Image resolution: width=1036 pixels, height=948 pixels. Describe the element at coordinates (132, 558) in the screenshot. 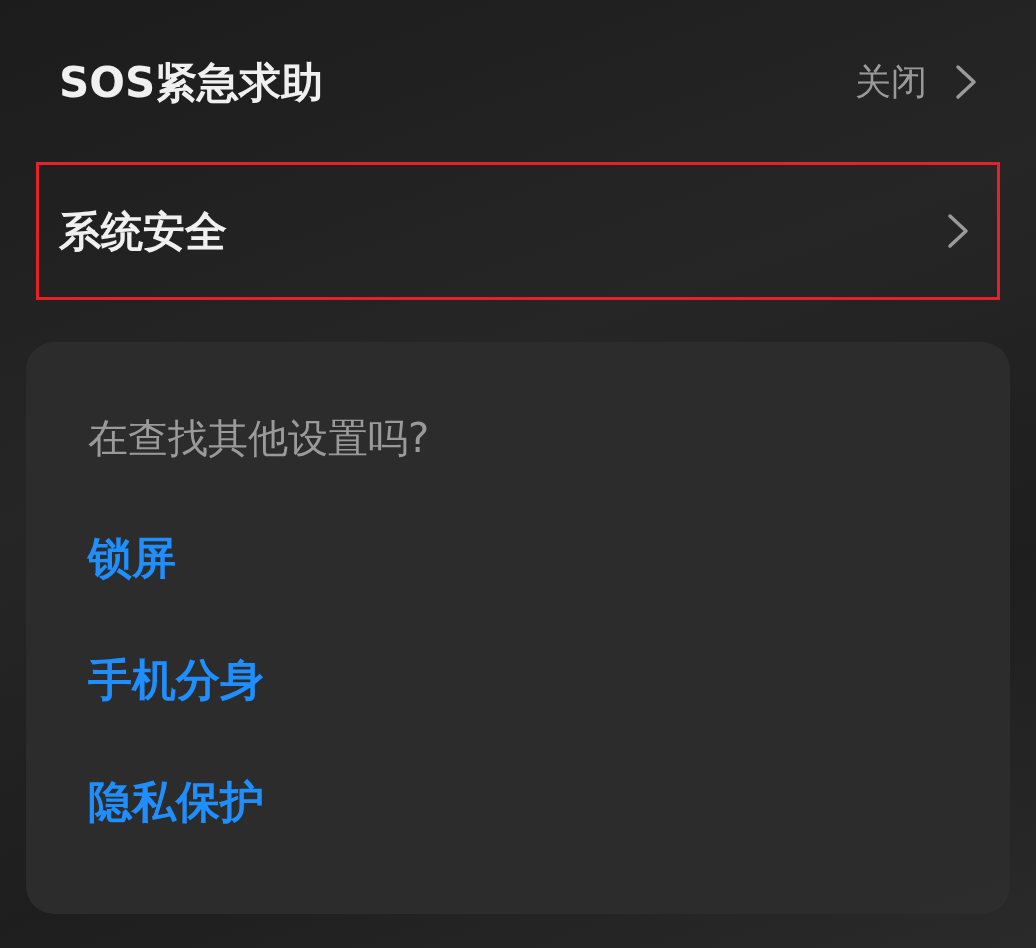

I see `suggestion-link: 锁屏` at that location.